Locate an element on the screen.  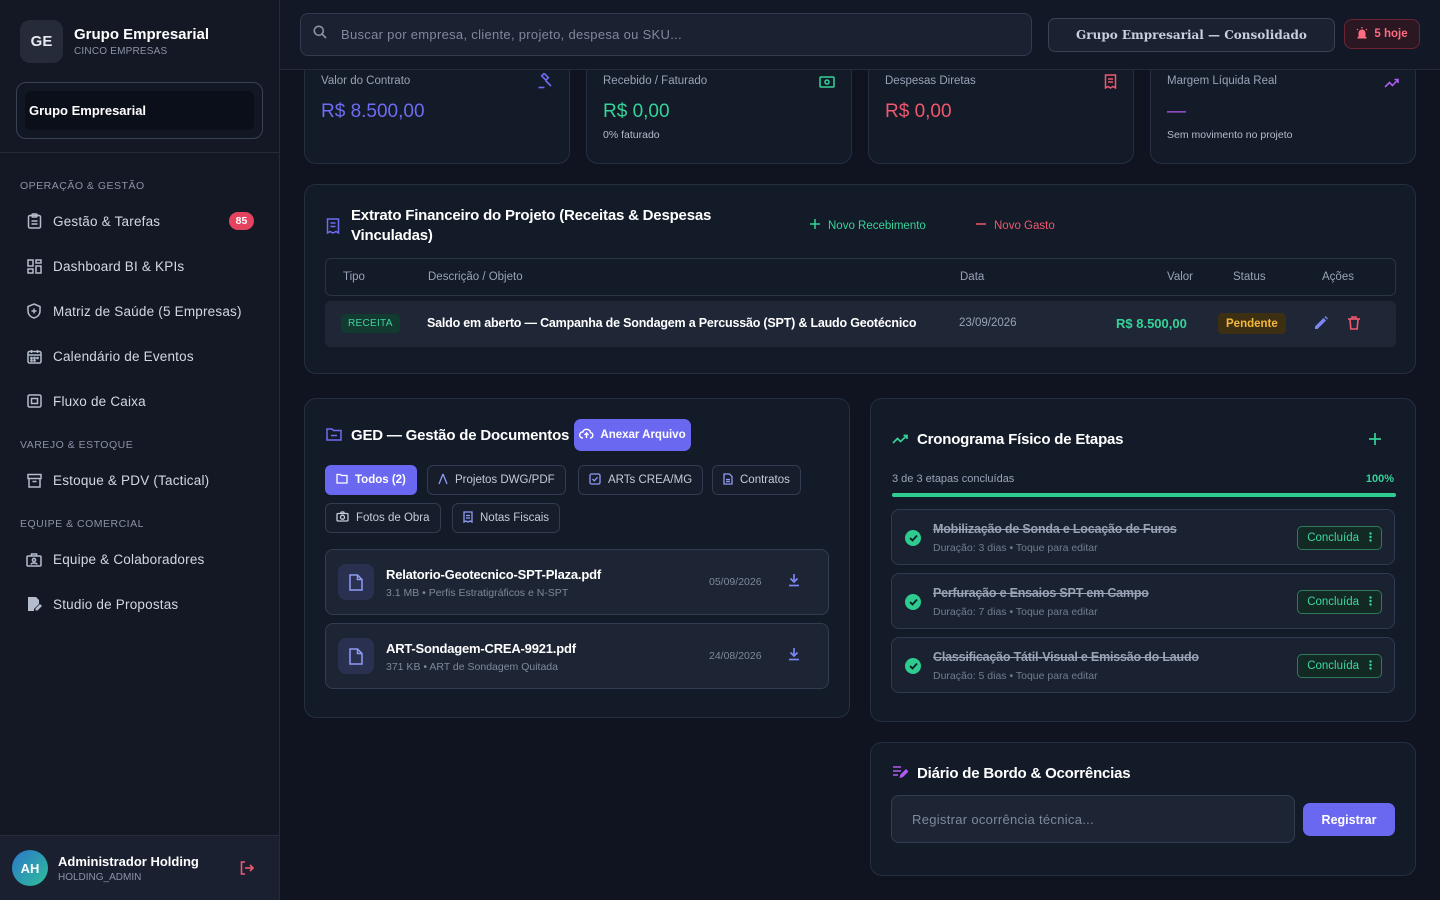
filter-label: Notas Fiscais is located at coordinates (515, 518).